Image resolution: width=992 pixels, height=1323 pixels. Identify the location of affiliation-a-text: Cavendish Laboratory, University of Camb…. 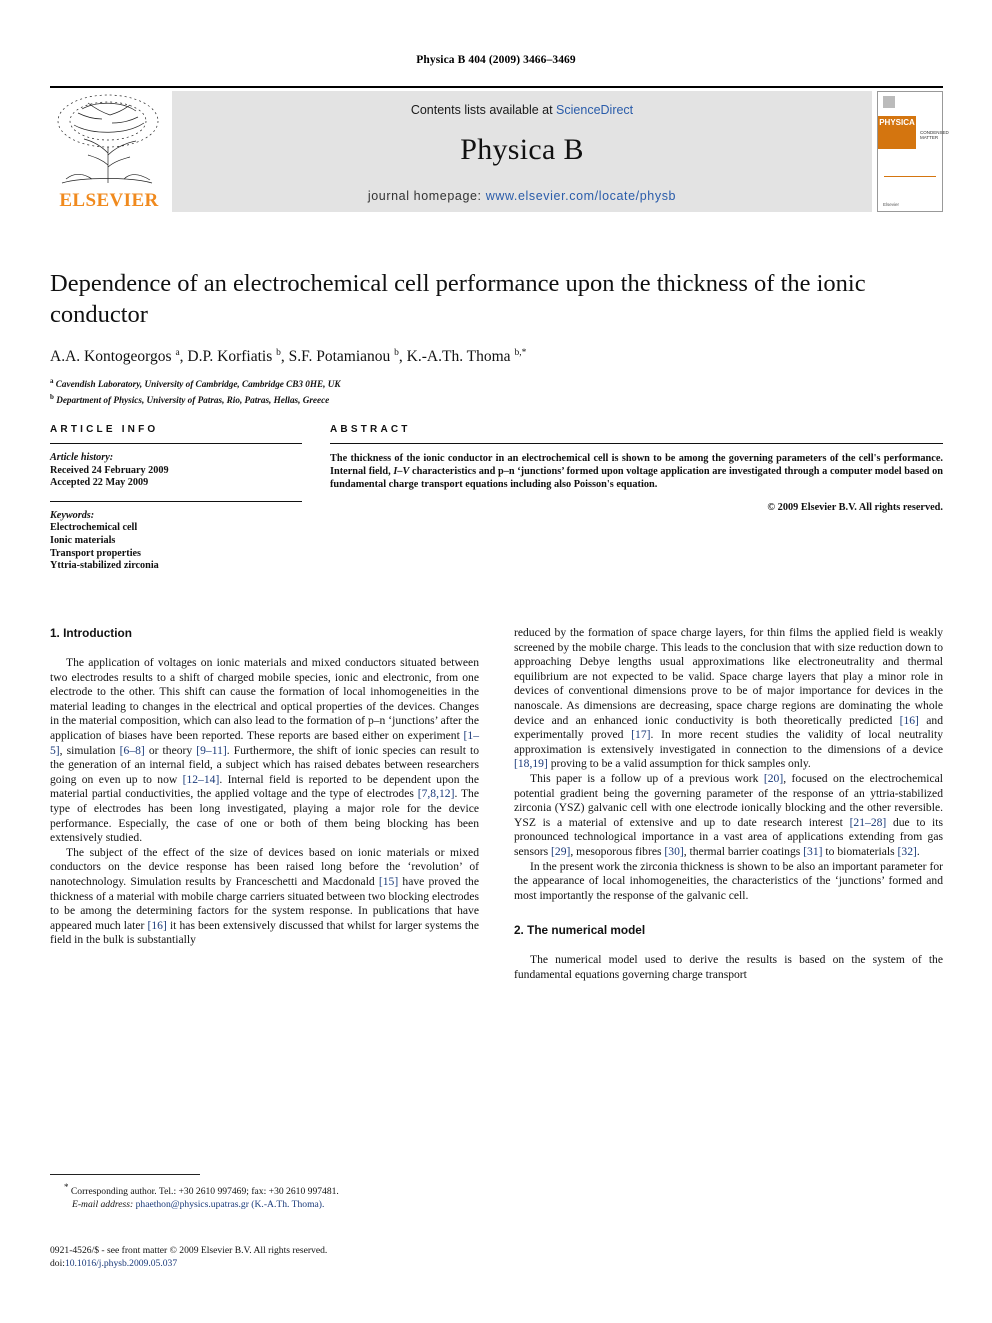
(198, 384).